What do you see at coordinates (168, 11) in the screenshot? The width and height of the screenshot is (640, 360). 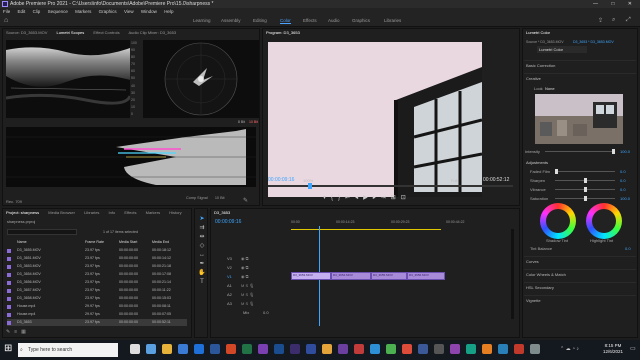 I see `menu-help: Help` at bounding box center [168, 11].